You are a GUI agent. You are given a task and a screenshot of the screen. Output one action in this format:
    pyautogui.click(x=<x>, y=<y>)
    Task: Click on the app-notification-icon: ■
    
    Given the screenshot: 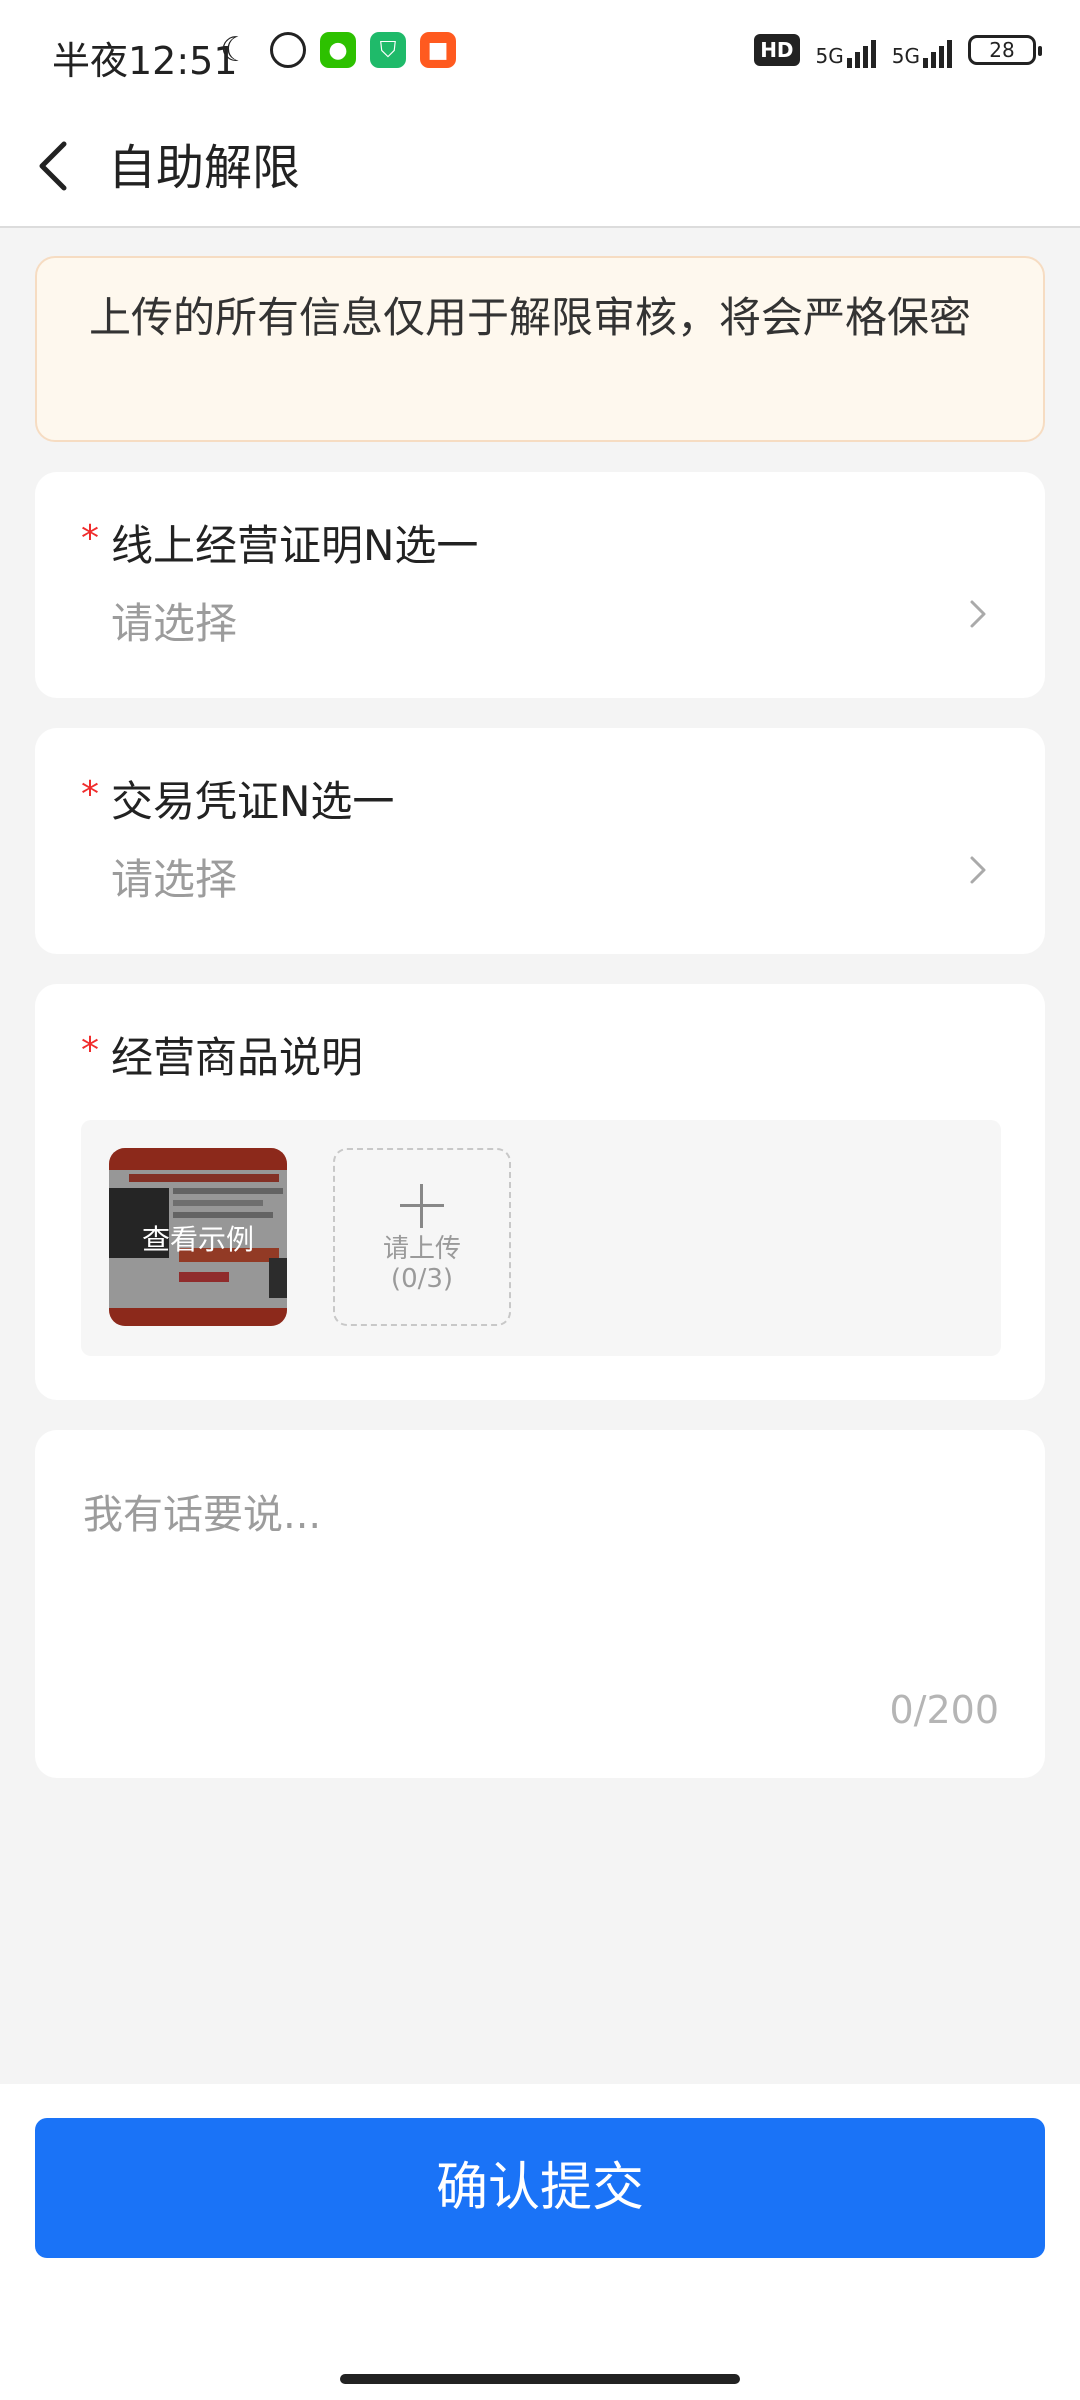 What is the action you would take?
    pyautogui.click(x=438, y=50)
    